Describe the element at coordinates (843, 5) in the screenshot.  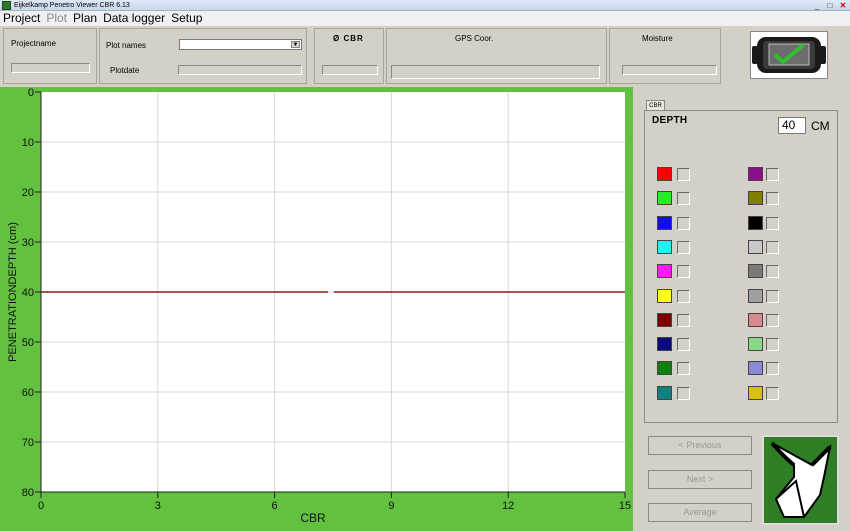
I see `close-button: ✕` at that location.